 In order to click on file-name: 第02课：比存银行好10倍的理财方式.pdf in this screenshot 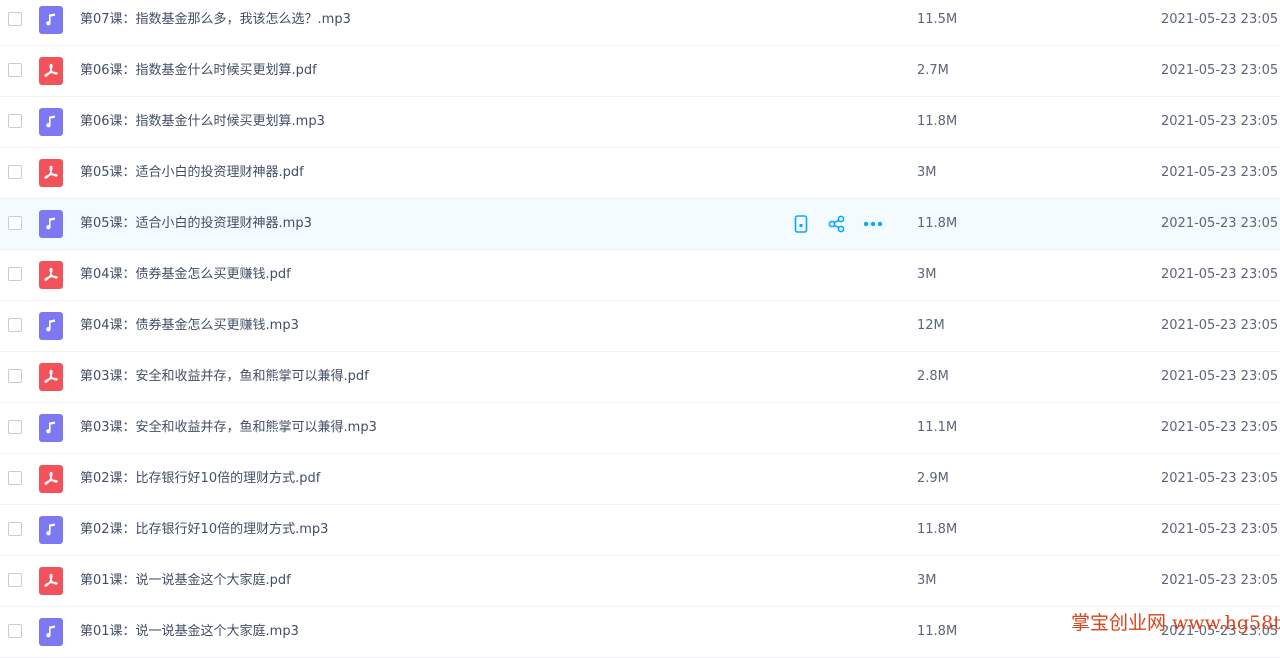, I will do `click(200, 479)`.